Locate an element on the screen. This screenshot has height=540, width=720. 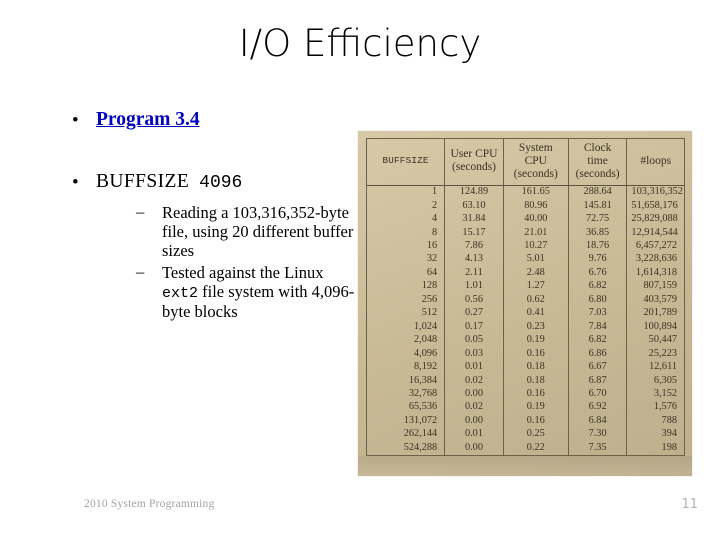
cell-buffsize: 32 is located at coordinates (406, 259).